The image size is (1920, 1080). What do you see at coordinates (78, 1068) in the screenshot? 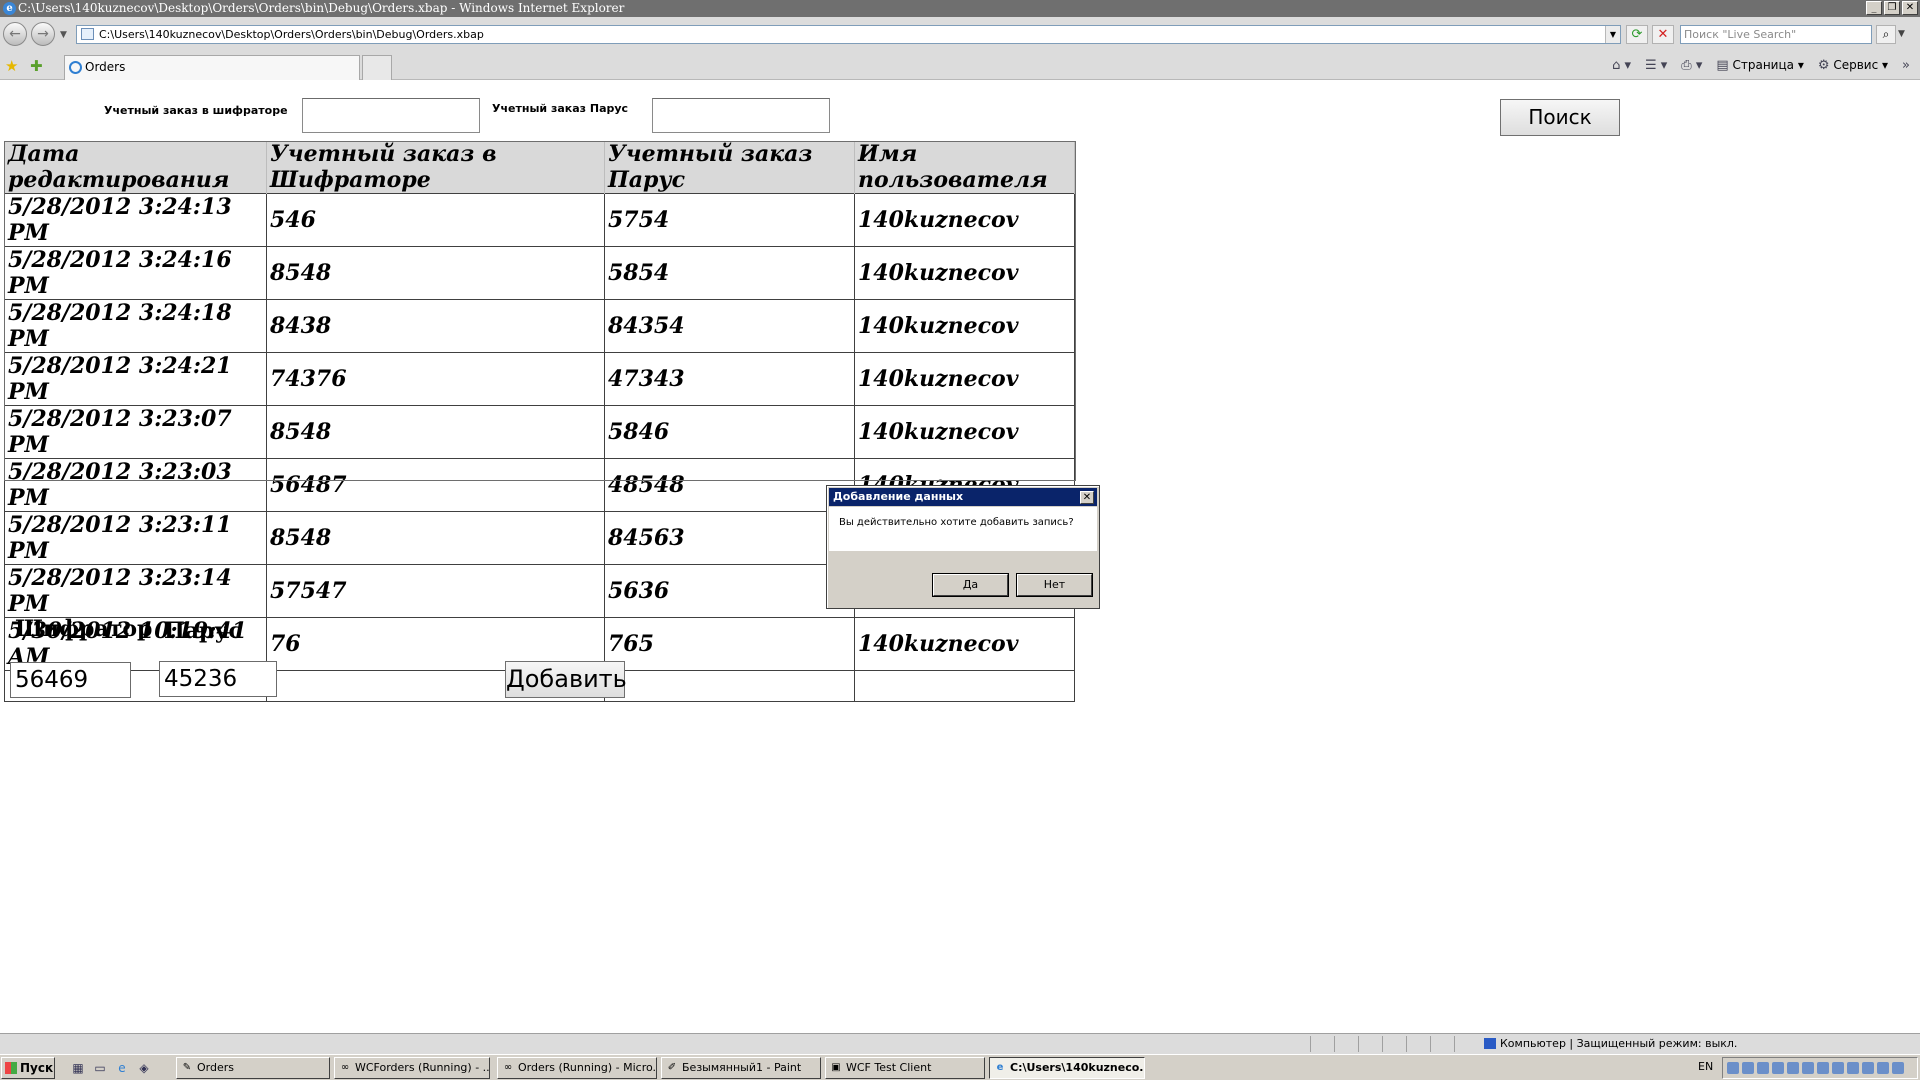
I see `show-desktop-icon: ▦` at bounding box center [78, 1068].